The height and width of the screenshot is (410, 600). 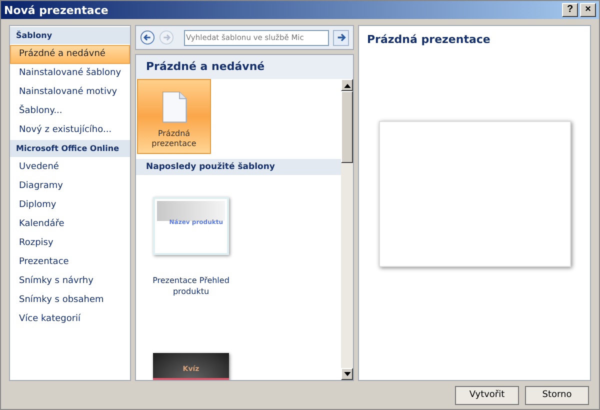 What do you see at coordinates (56, 10) in the screenshot?
I see `window-title: Nová prezentace` at bounding box center [56, 10].